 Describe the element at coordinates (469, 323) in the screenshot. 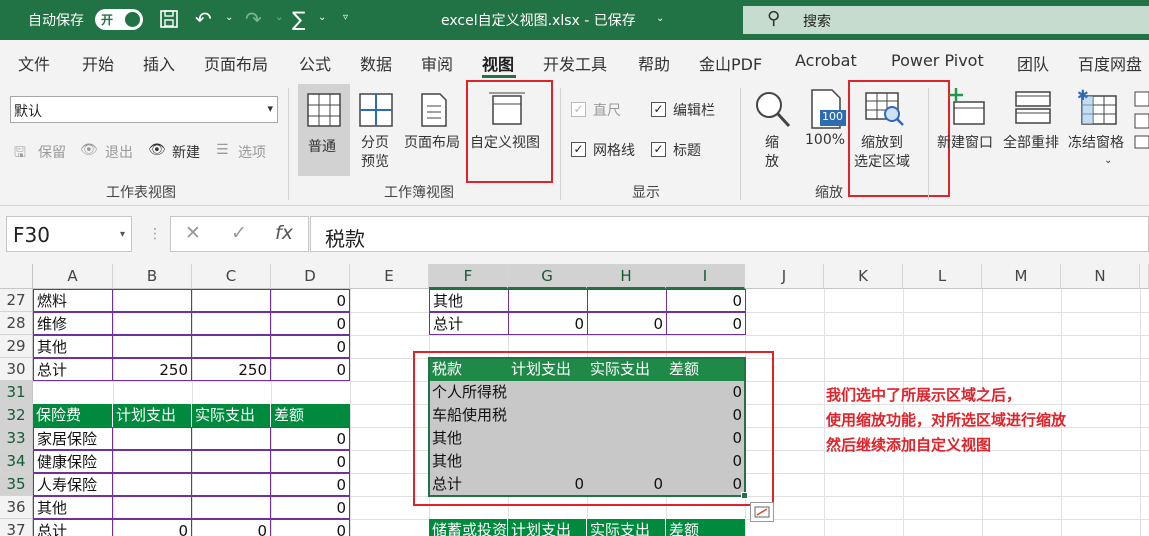

I see `cell-f28: 总计` at that location.